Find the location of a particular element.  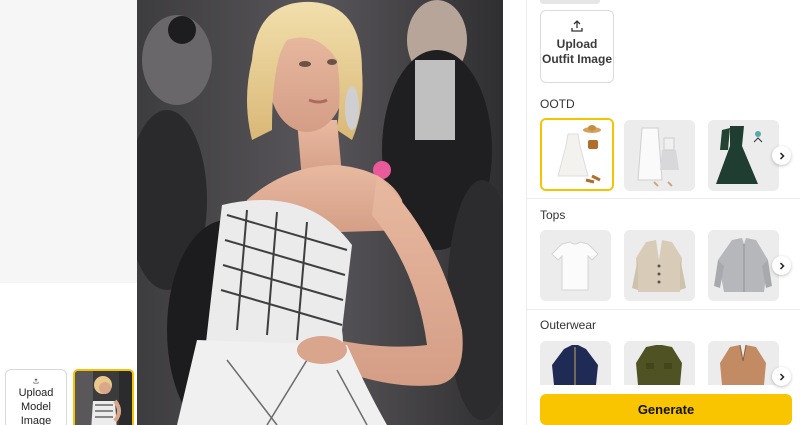

grey-shirt-image is located at coordinates (743, 265).